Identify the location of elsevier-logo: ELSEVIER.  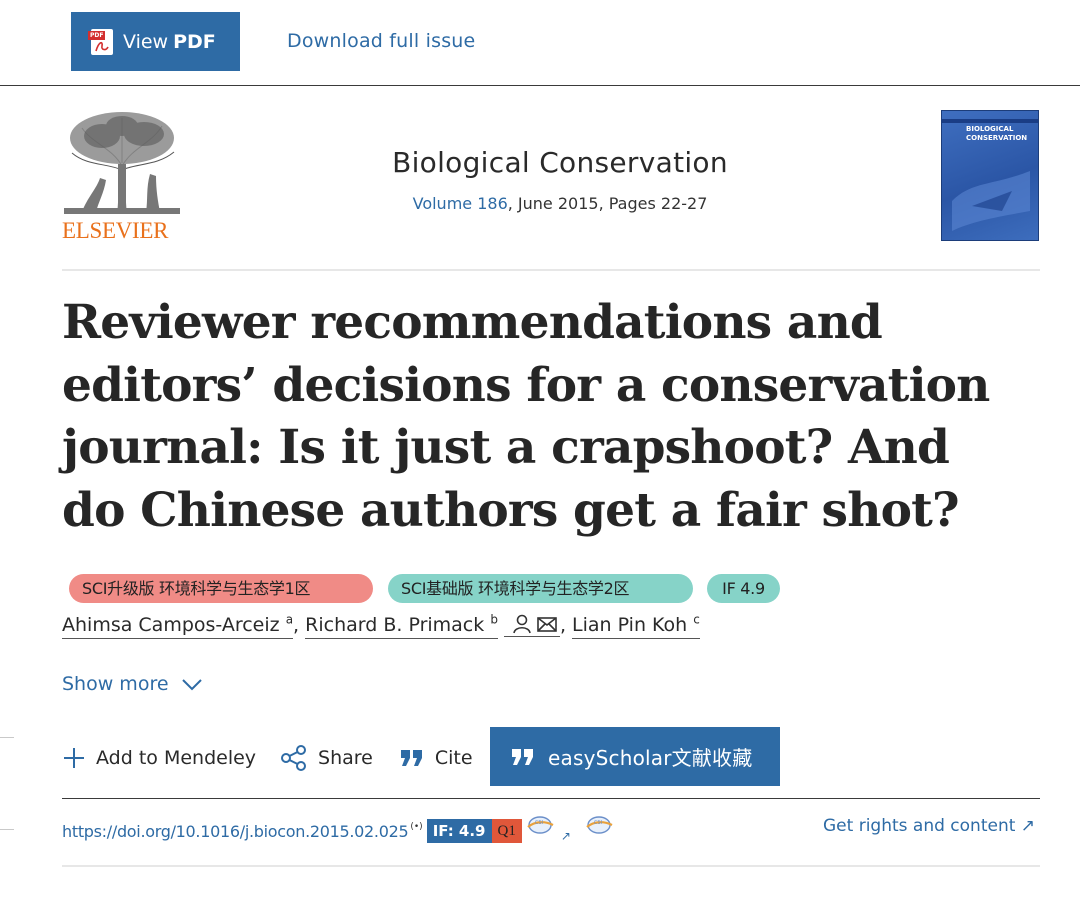
(122, 176).